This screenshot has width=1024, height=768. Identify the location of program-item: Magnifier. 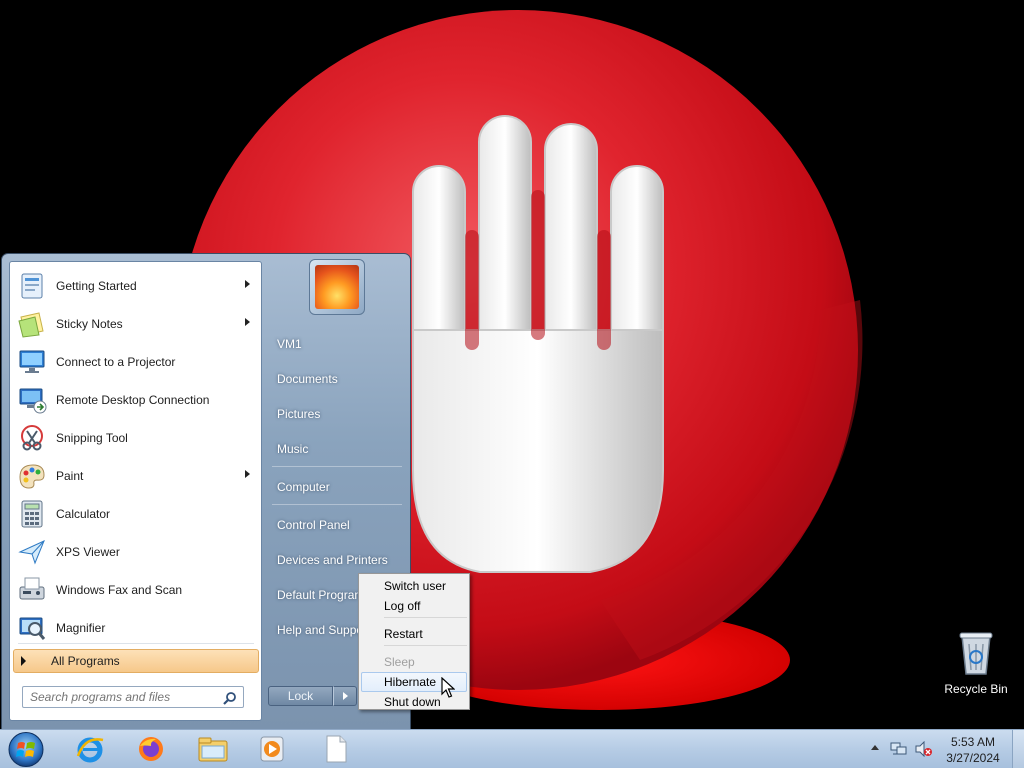
(135, 628).